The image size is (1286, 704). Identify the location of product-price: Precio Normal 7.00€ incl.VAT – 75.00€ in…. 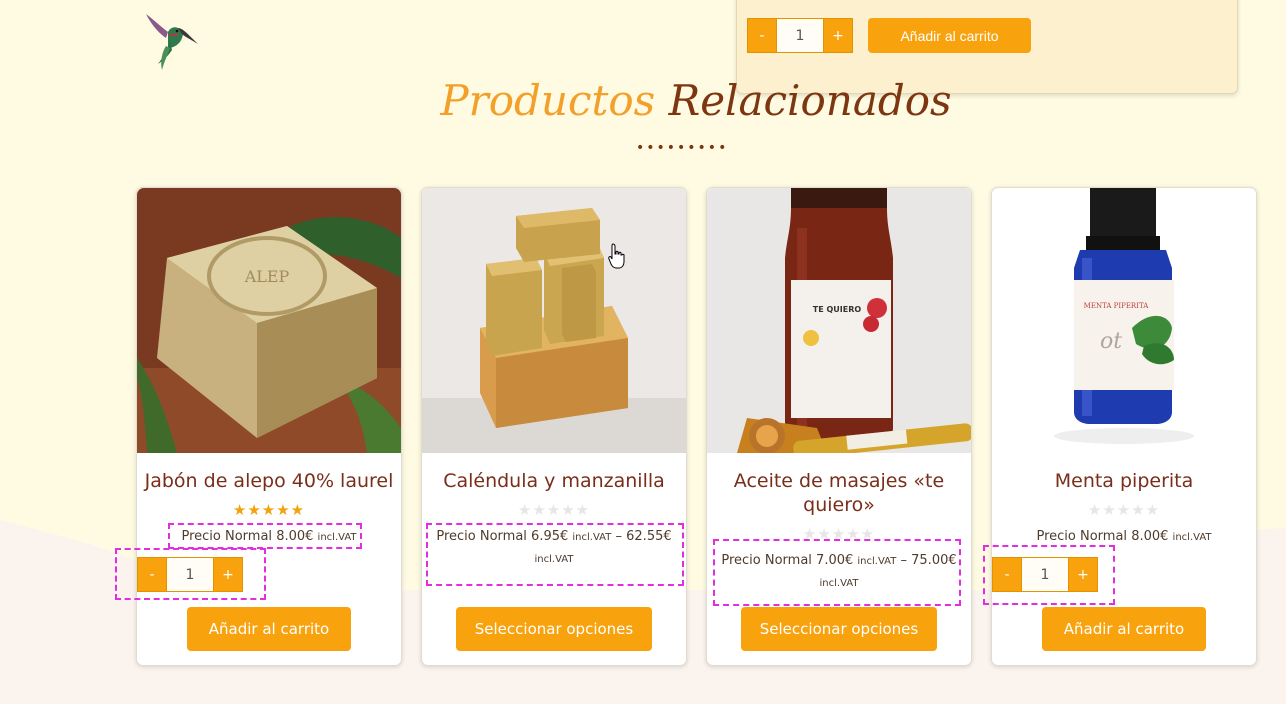
(839, 572).